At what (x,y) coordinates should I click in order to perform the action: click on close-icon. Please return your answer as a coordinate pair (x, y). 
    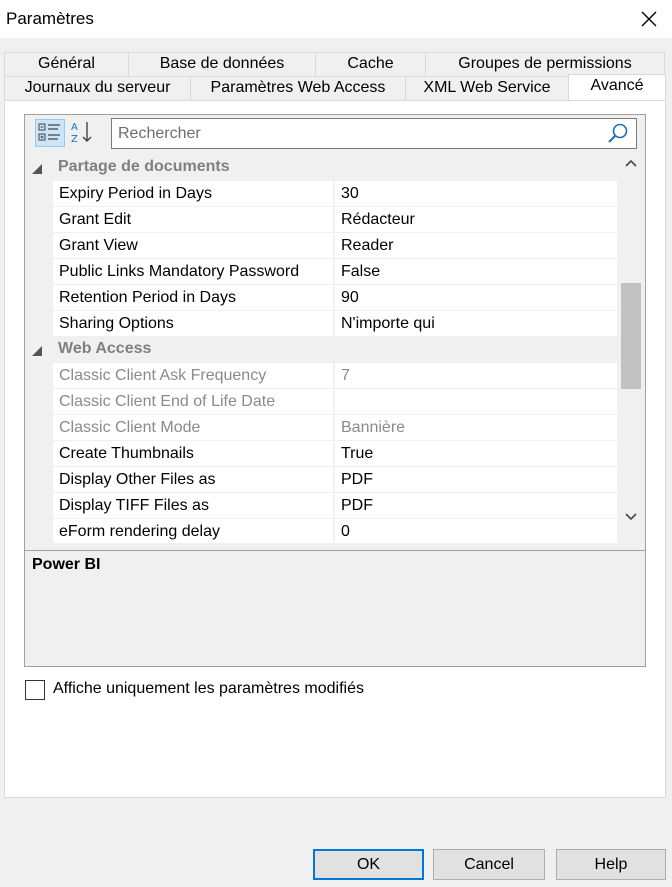
    Looking at the image, I should click on (649, 19).